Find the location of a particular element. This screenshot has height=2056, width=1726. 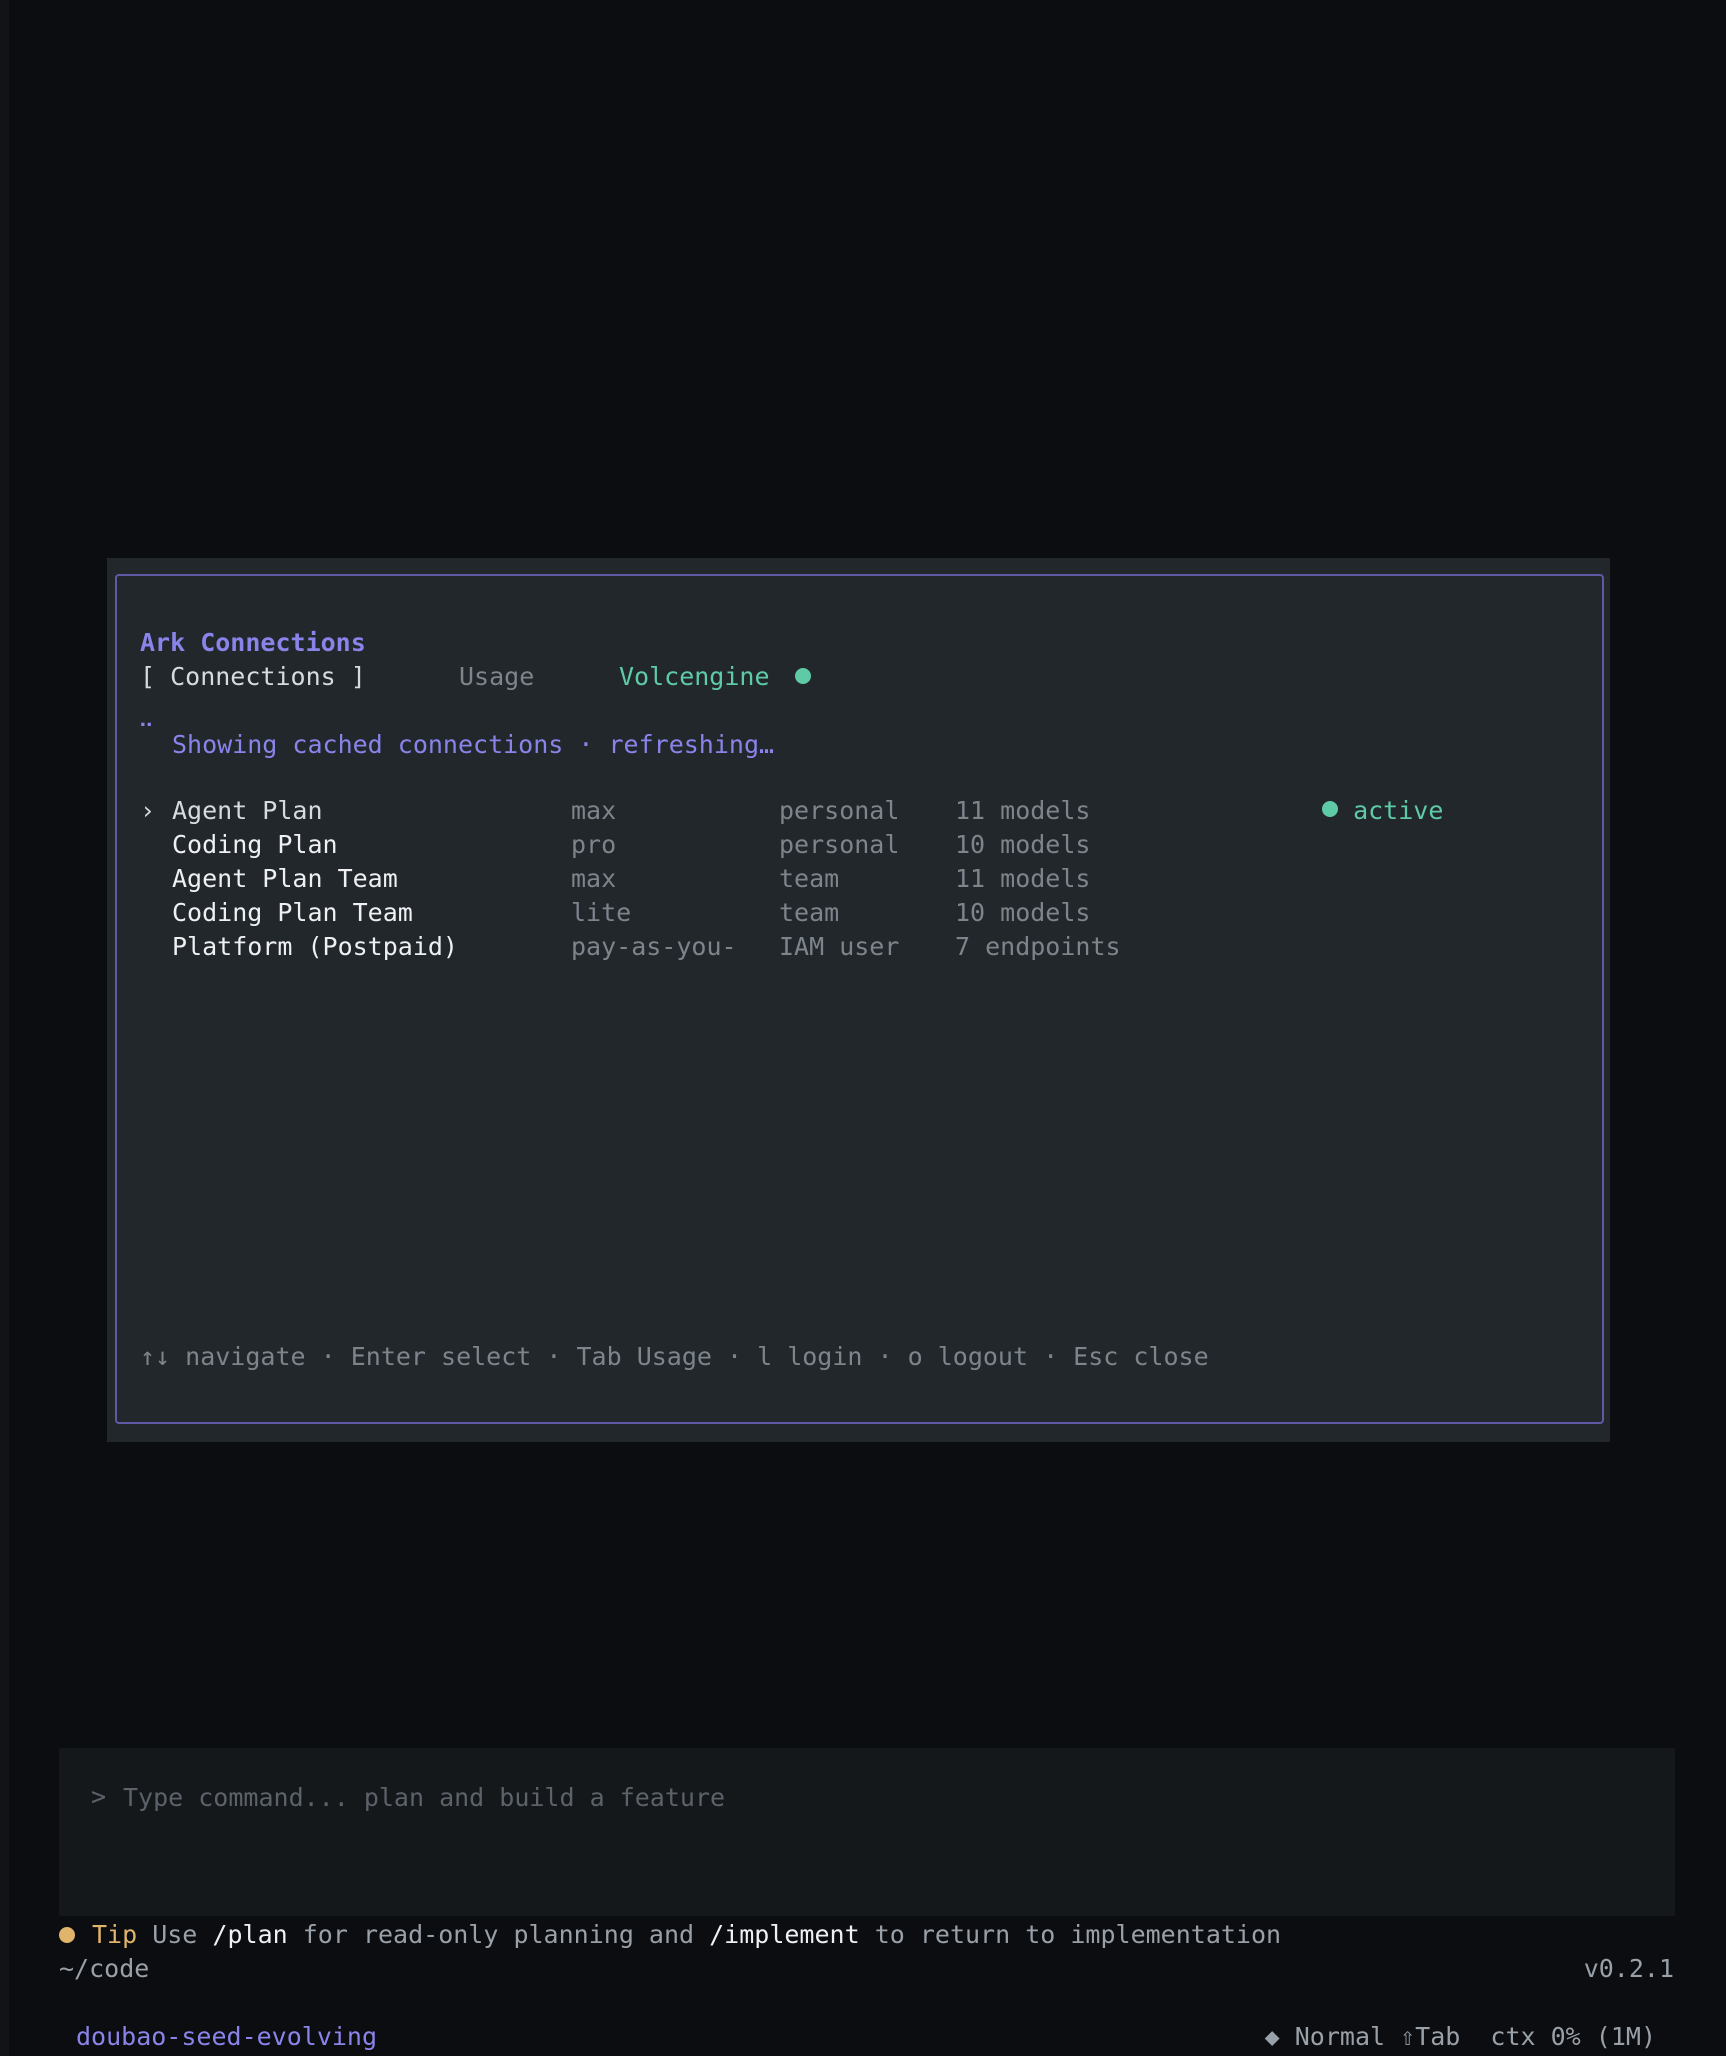

tab-provider: Volcengine is located at coordinates (694, 677).